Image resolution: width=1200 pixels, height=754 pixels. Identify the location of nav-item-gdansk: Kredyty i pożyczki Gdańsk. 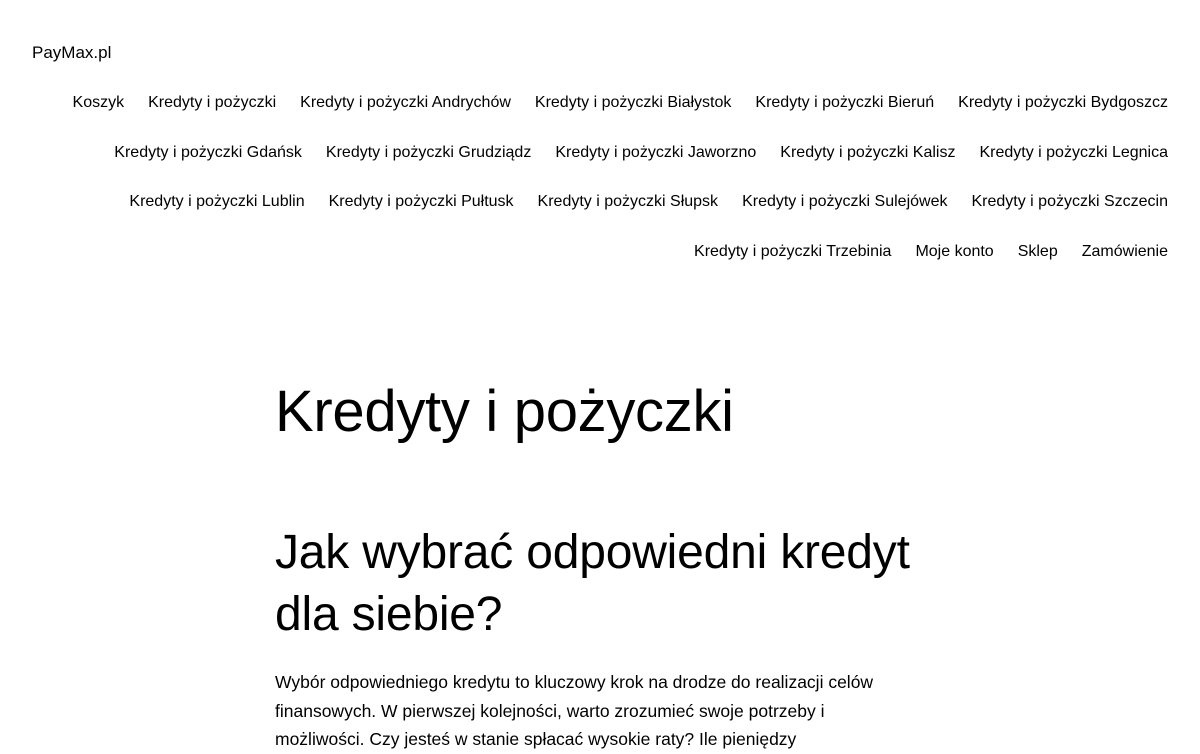
(208, 153).